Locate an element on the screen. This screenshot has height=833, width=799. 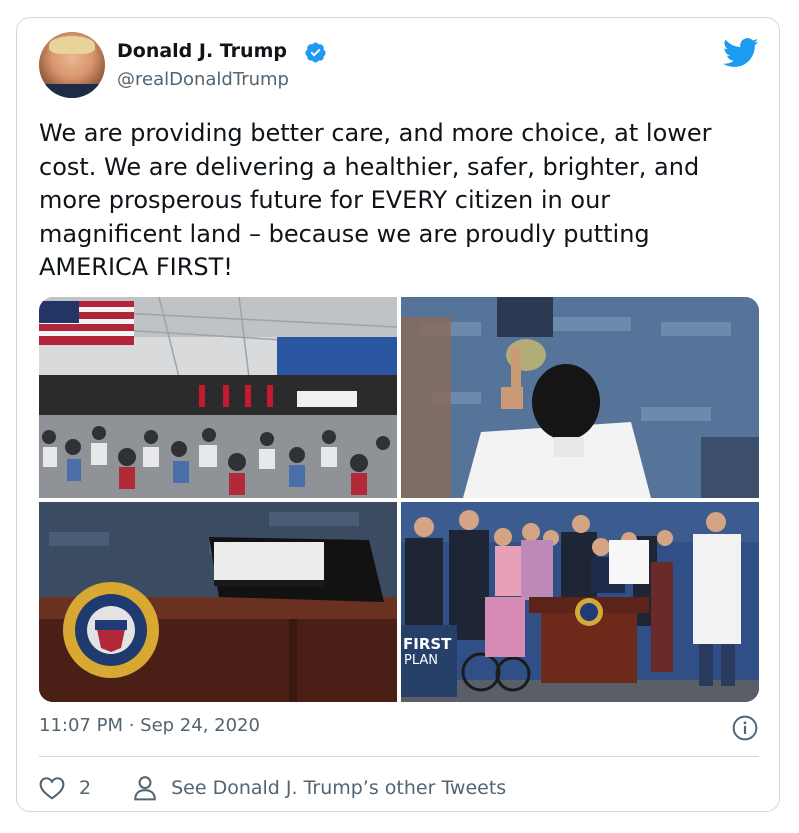
heart-icon is located at coordinates (52, 788).